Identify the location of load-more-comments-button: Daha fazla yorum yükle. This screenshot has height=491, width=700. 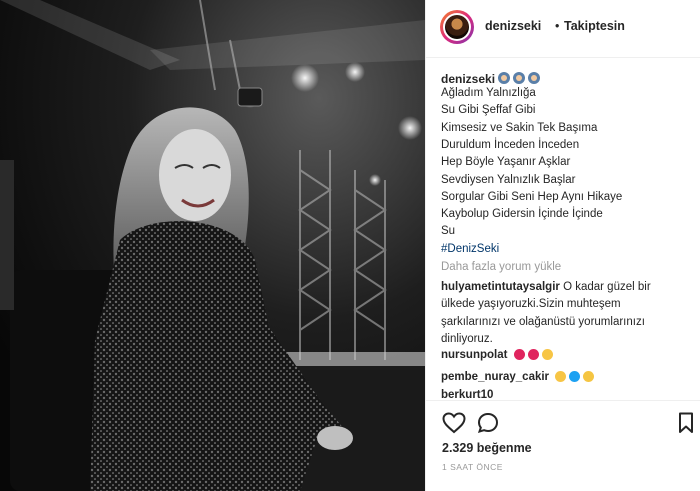
(501, 267).